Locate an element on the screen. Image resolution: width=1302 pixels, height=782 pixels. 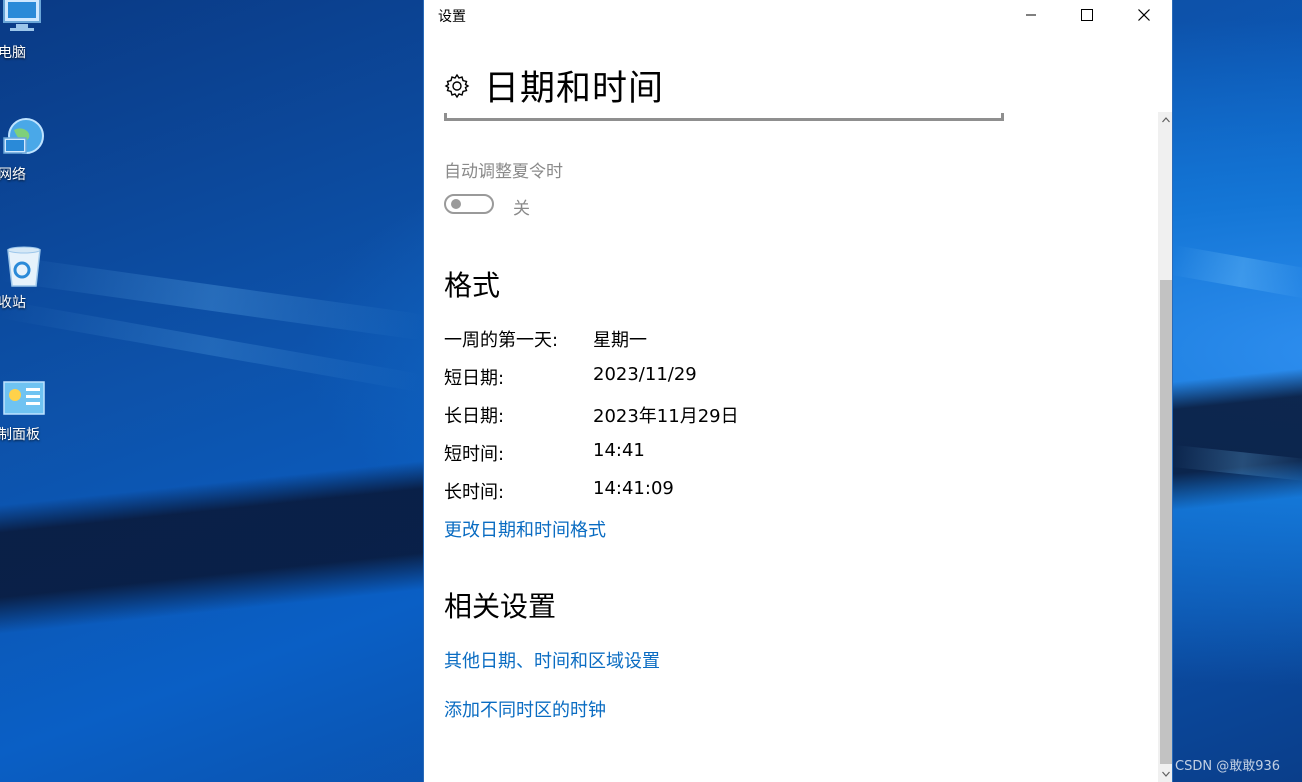
format-key: 长日期: is located at coordinates (474, 416).